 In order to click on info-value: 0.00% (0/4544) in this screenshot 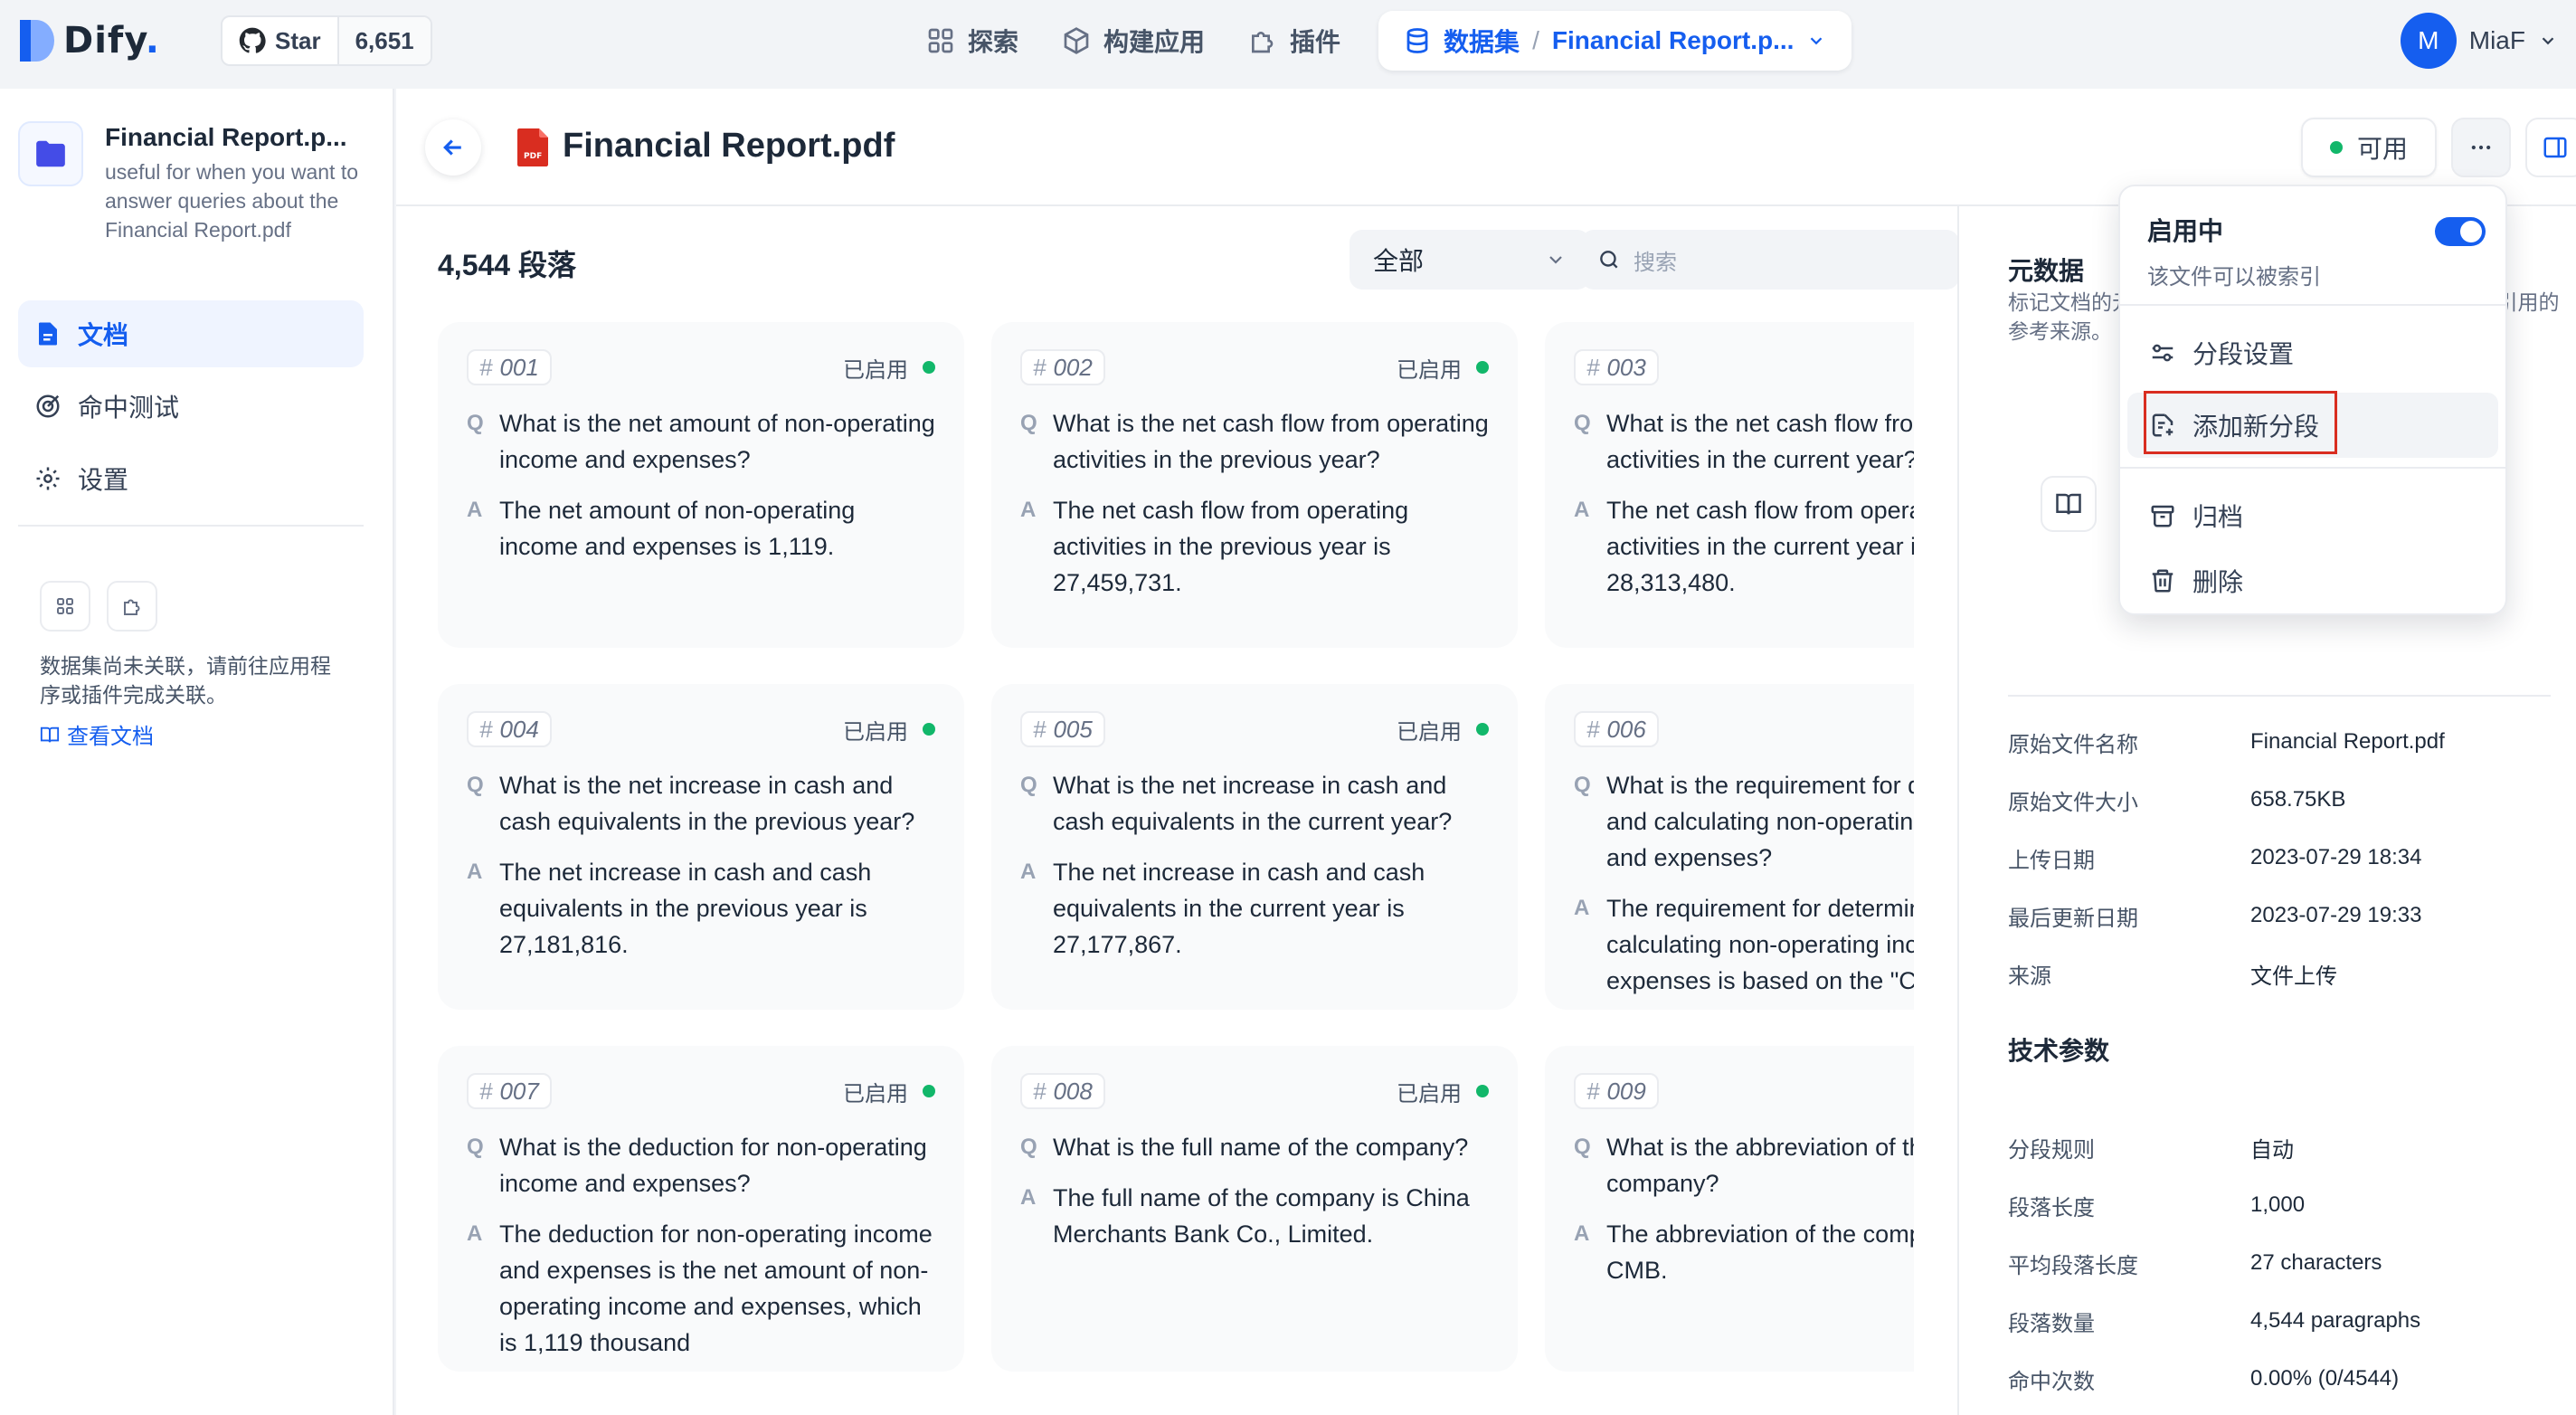, I will do `click(2325, 1378)`.